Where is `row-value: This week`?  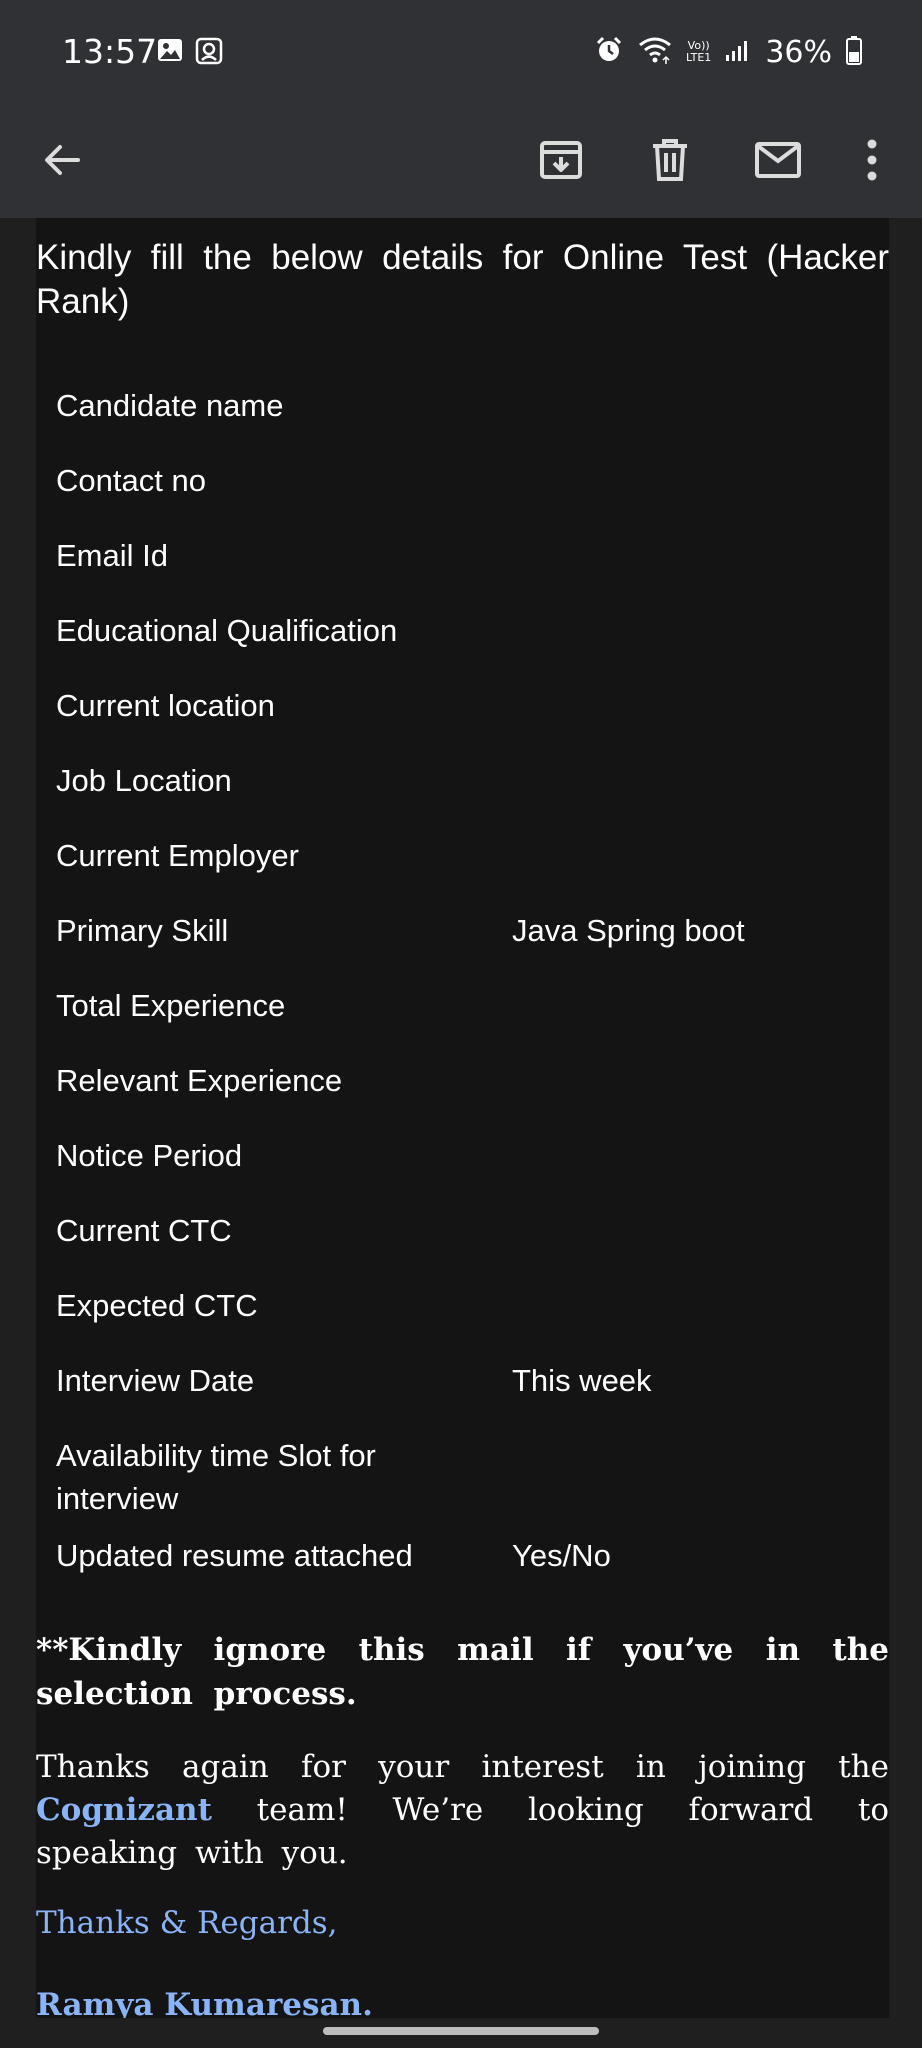 row-value: This week is located at coordinates (582, 1380).